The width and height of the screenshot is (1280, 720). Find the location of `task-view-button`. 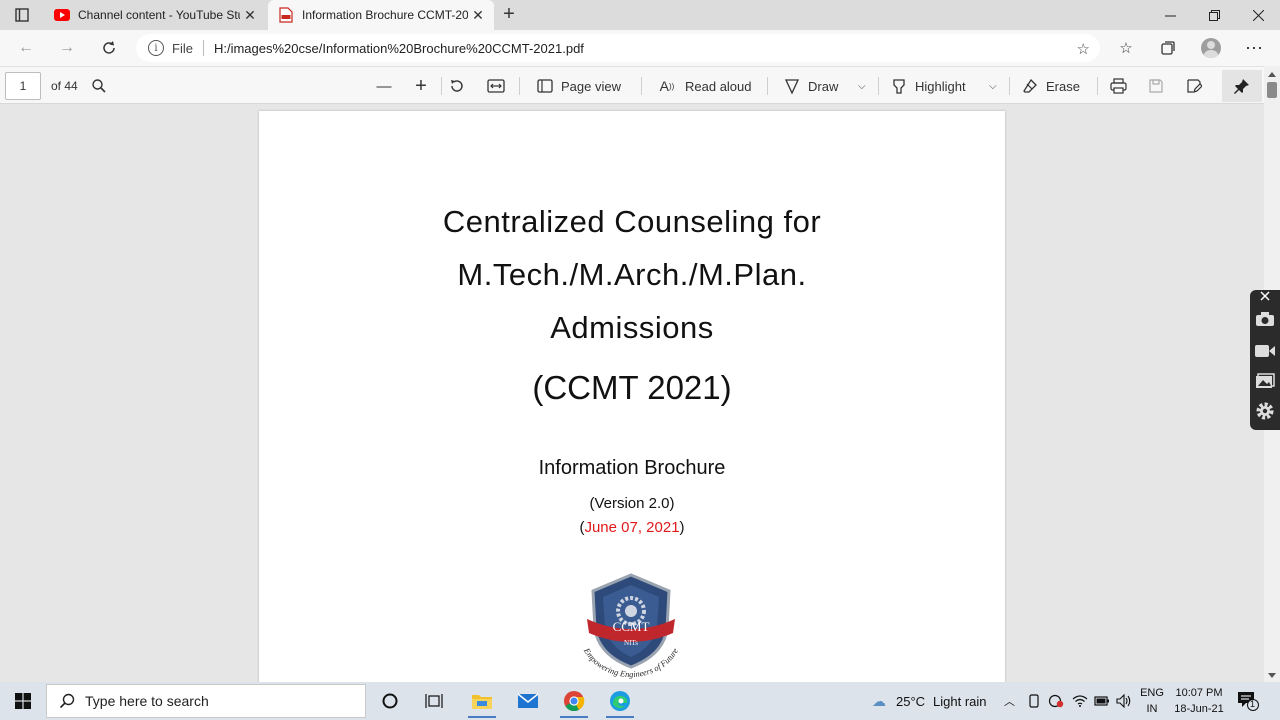

task-view-button is located at coordinates (434, 701).